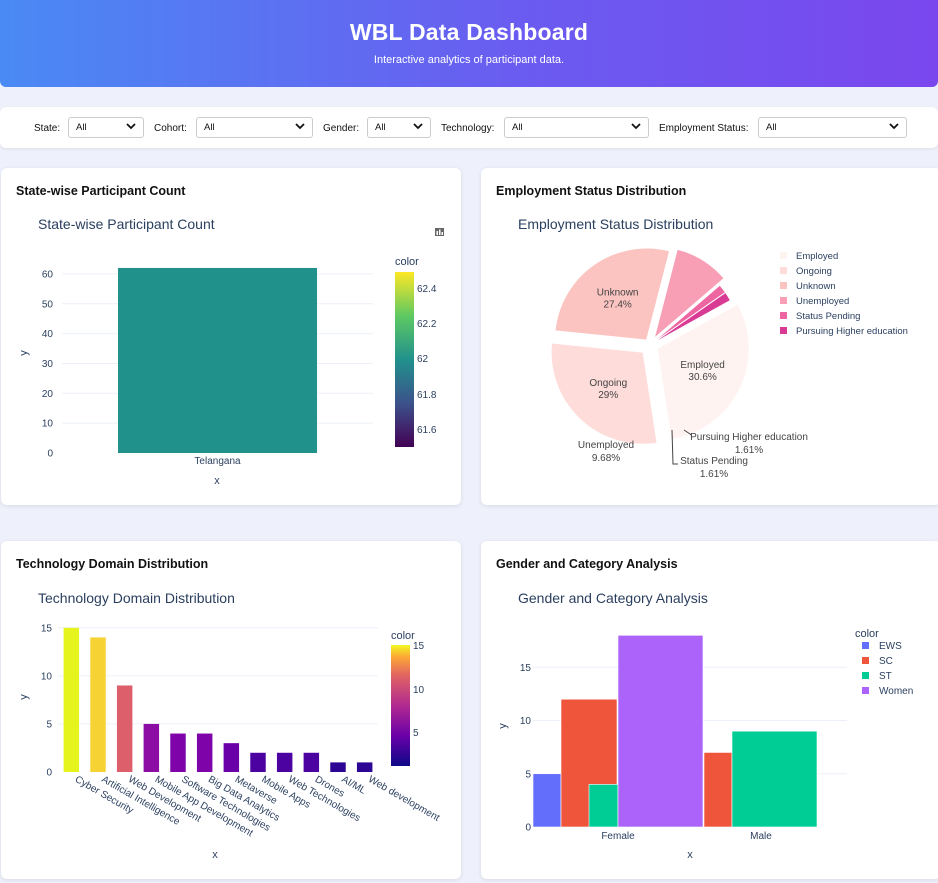 The height and width of the screenshot is (883, 938). I want to click on x-tick-label: Web development, so click(403, 799).